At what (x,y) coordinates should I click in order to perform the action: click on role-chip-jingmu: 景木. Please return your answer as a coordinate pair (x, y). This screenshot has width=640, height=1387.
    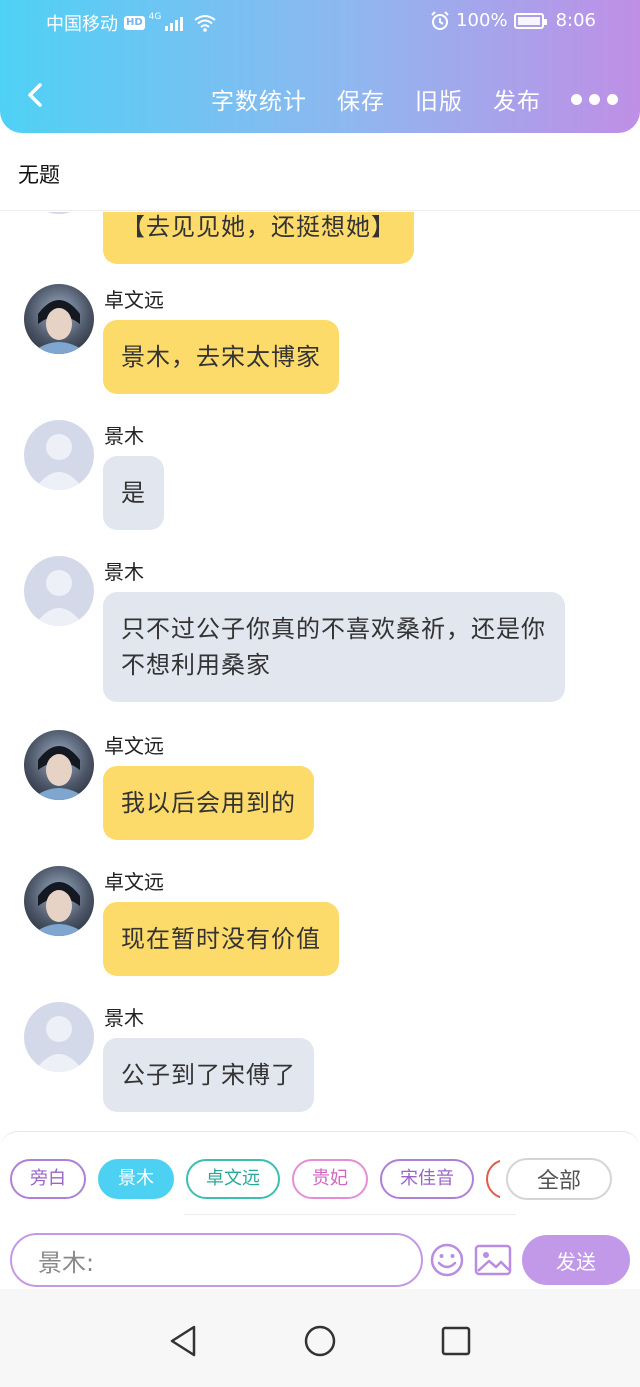
    Looking at the image, I should click on (136, 1179).